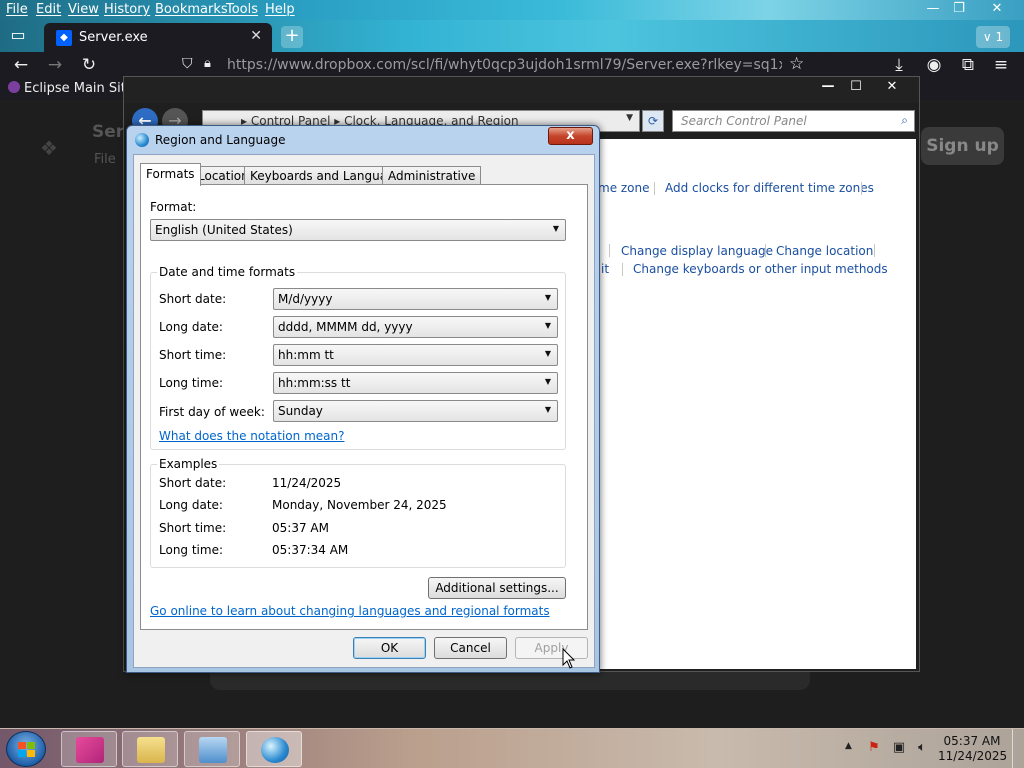 This screenshot has width=1024, height=768. Describe the element at coordinates (848, 746) in the screenshot. I see `tray-expand-icon: ▲` at that location.